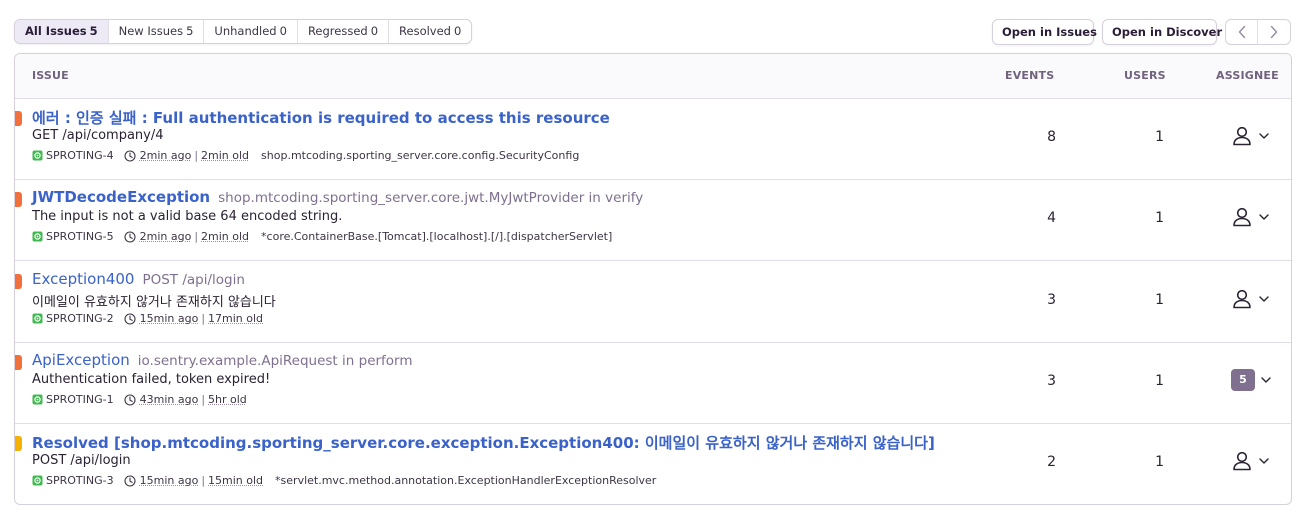 The width and height of the screenshot is (1305, 515). I want to click on tab-label: Regressed, so click(337, 31).